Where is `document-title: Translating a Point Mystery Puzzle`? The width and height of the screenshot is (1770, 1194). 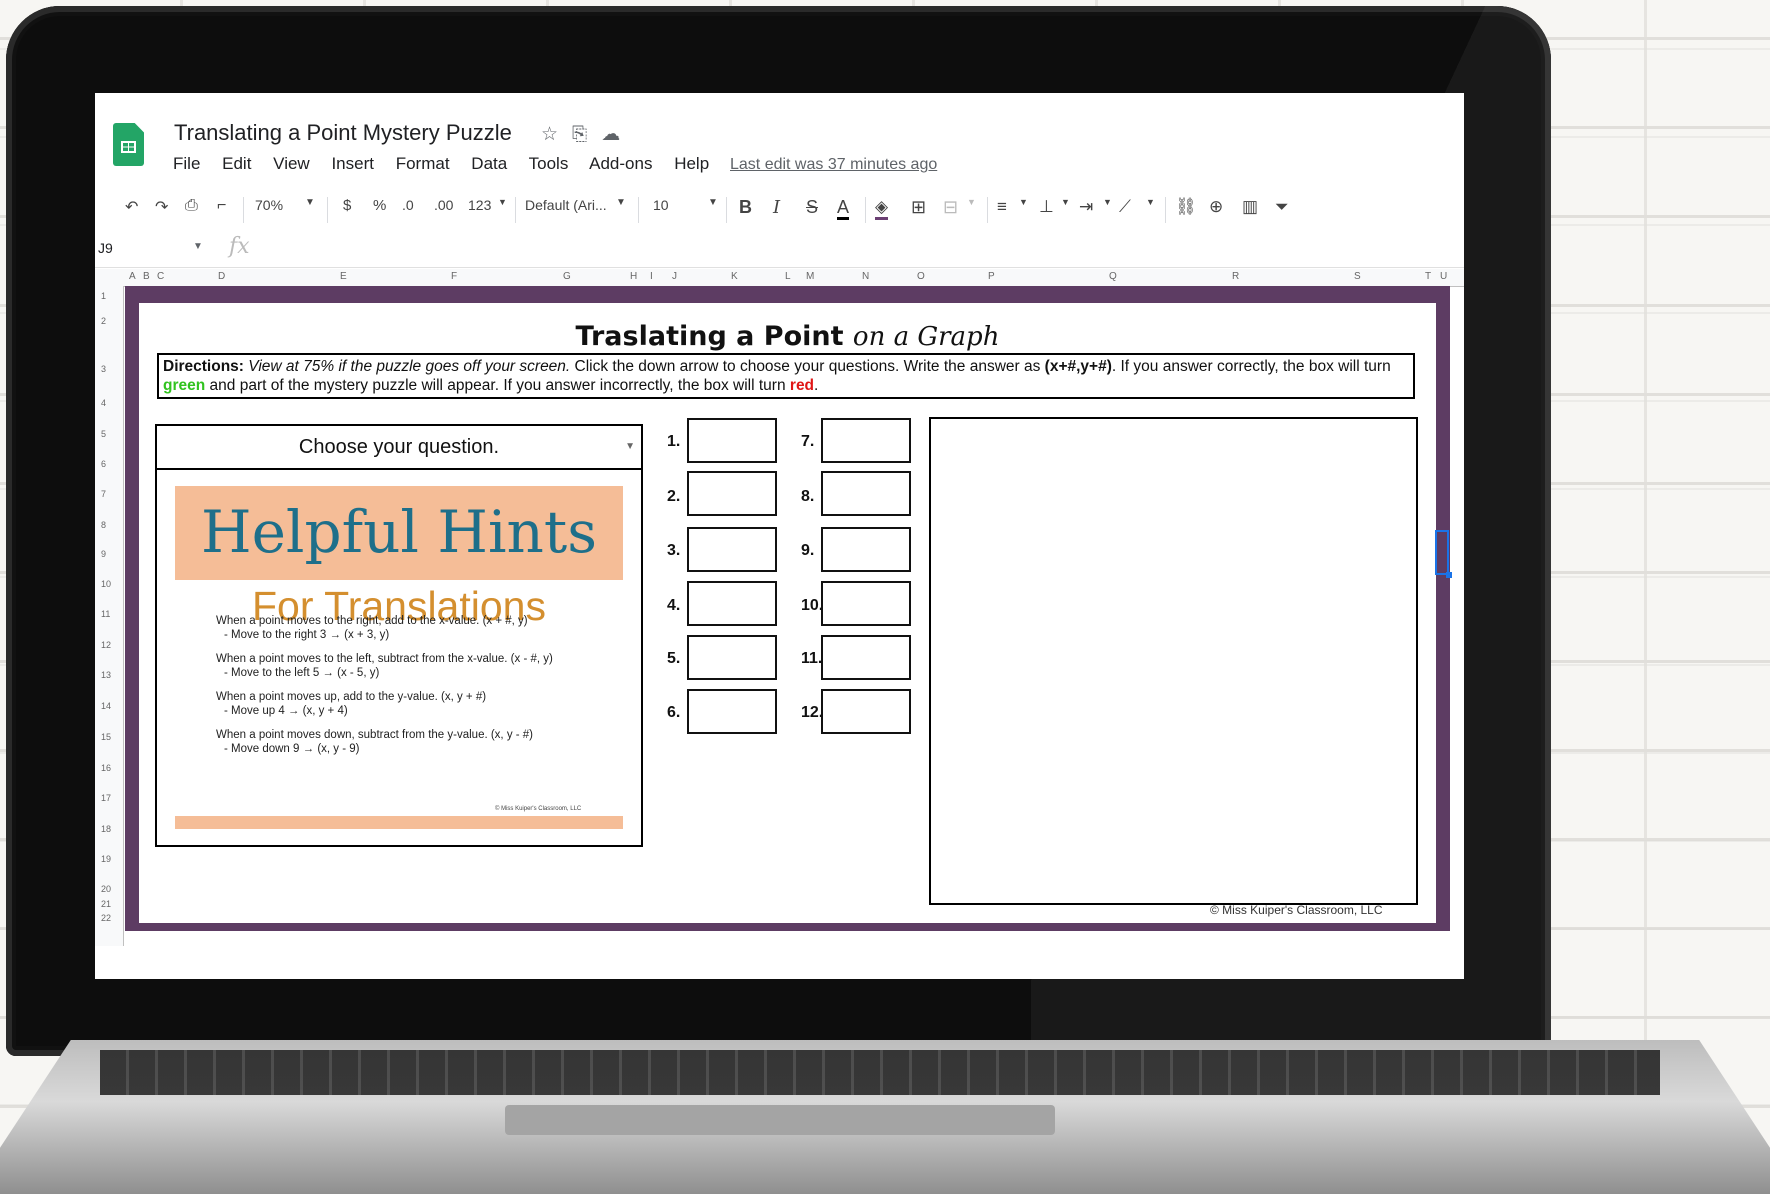 document-title: Translating a Point Mystery Puzzle is located at coordinates (343, 133).